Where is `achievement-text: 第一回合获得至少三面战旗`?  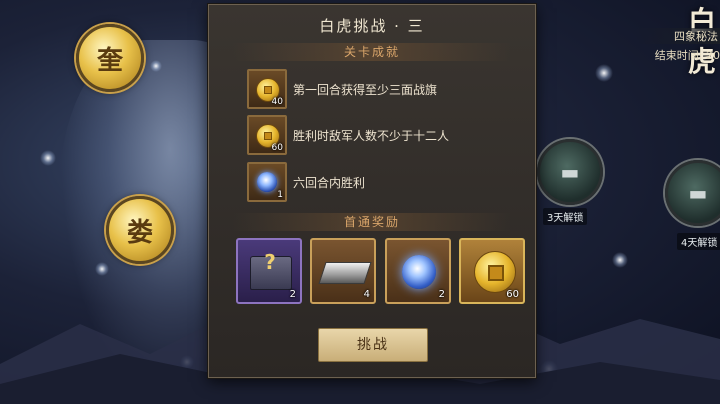
achievement-text: 第一回合获得至少三面战旗 is located at coordinates (365, 89).